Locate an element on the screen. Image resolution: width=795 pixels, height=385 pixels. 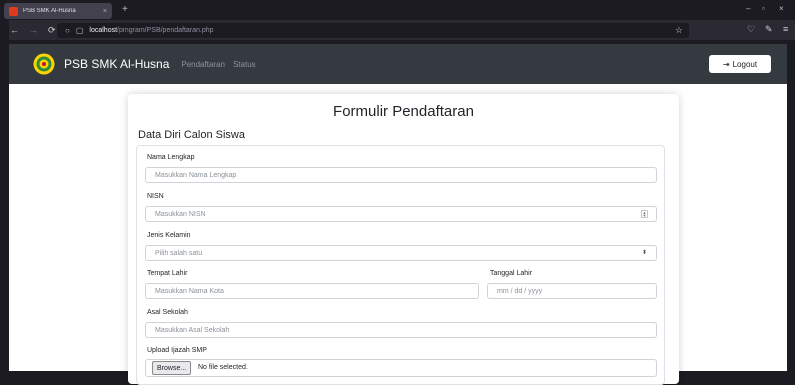
tanggal-lahir-placeholder: mm / dd / yyyy is located at coordinates (520, 291).